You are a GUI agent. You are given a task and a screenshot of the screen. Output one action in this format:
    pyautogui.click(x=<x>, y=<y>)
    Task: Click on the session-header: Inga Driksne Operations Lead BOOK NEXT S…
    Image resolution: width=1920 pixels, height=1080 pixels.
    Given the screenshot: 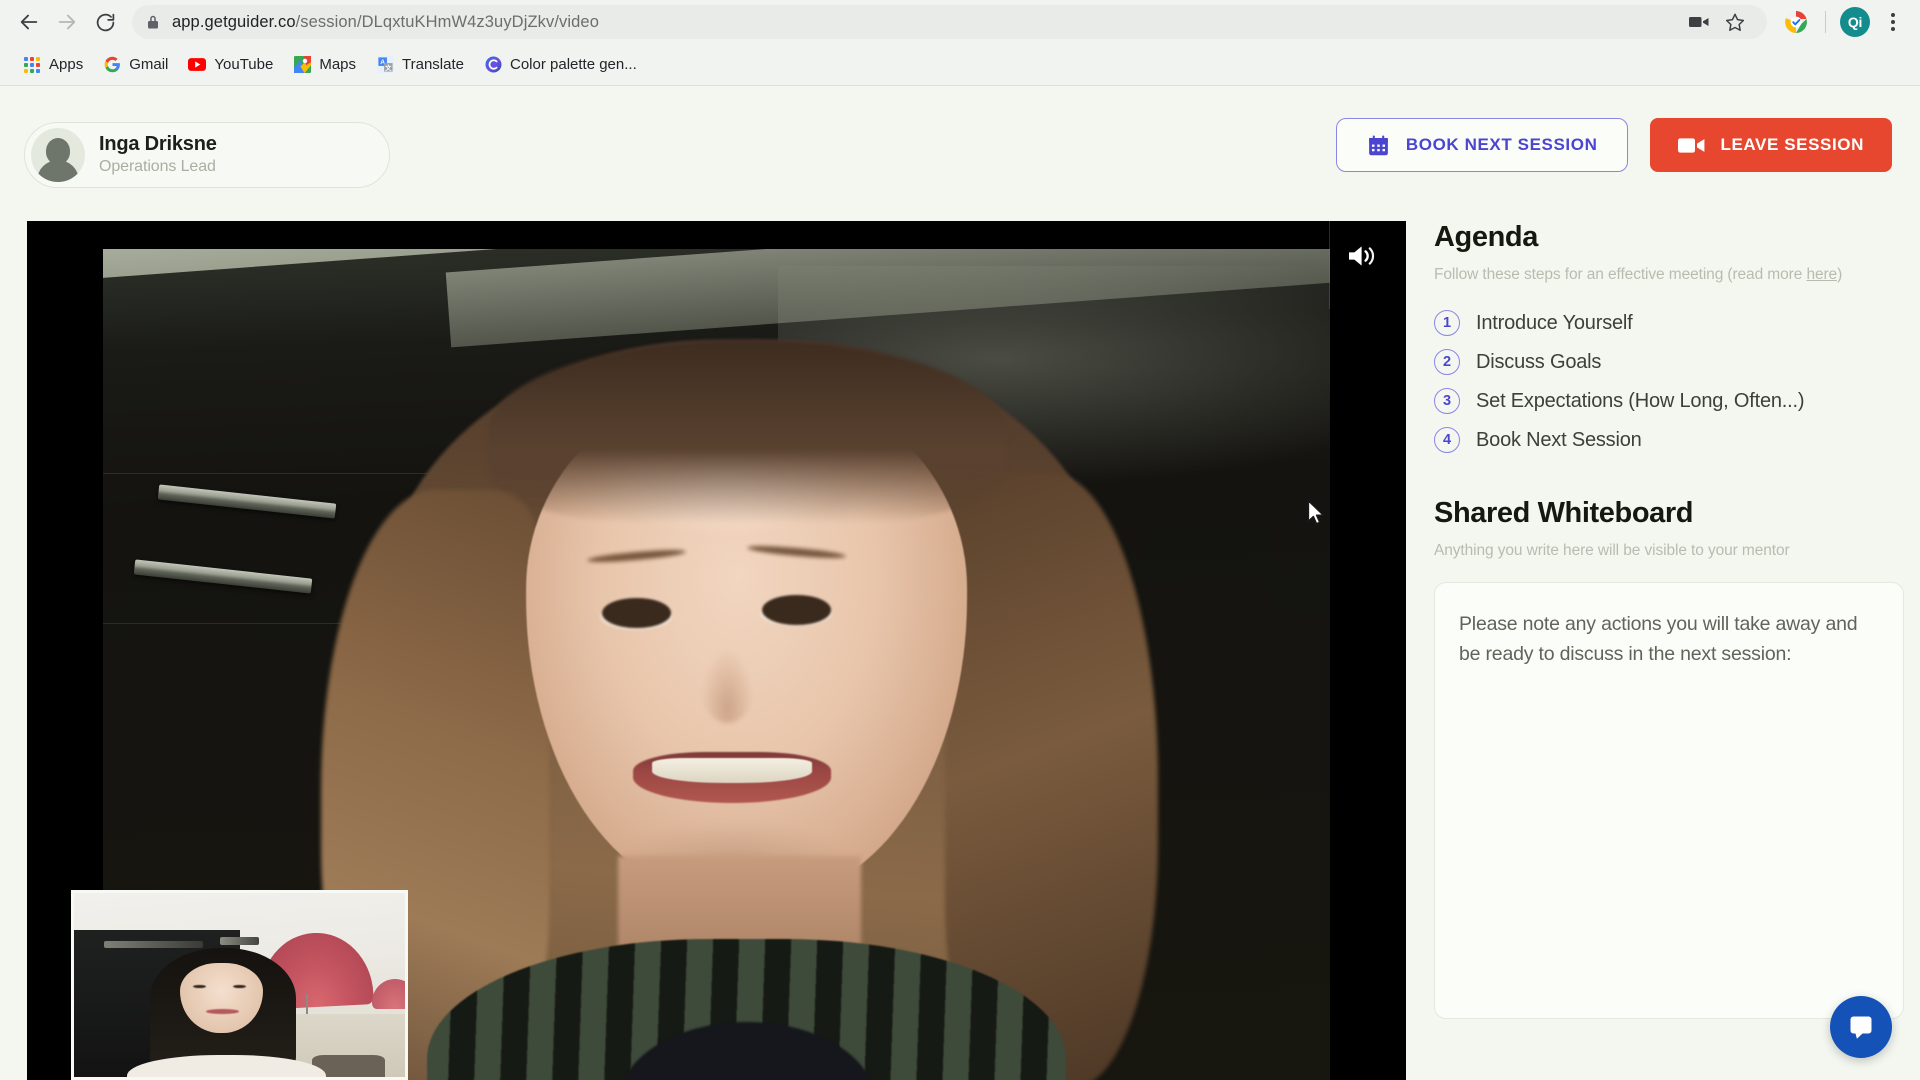 What is the action you would take?
    pyautogui.click(x=960, y=152)
    